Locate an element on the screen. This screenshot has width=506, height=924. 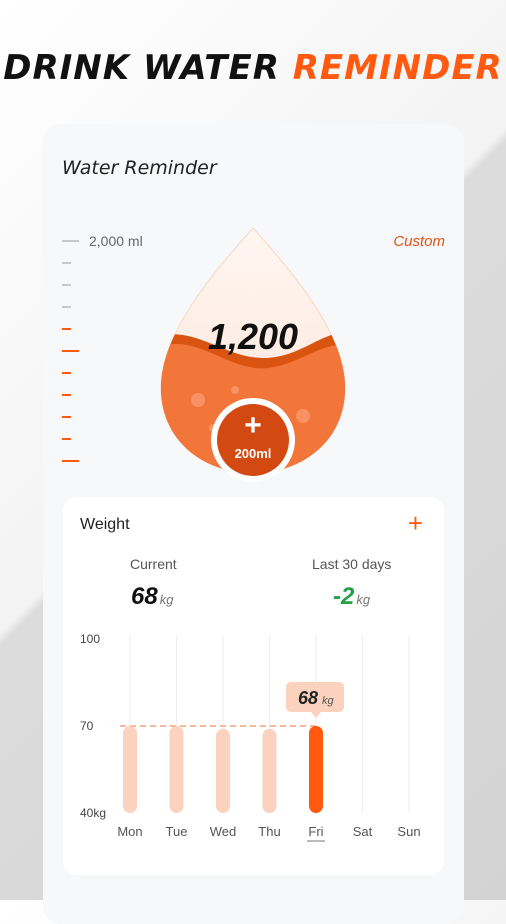
weight-change: -2 kg is located at coordinates (351, 597).